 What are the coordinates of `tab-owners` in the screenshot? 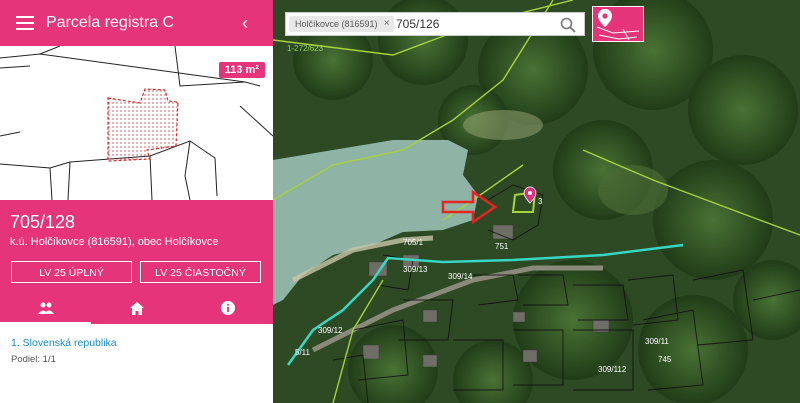 It's located at (45, 308).